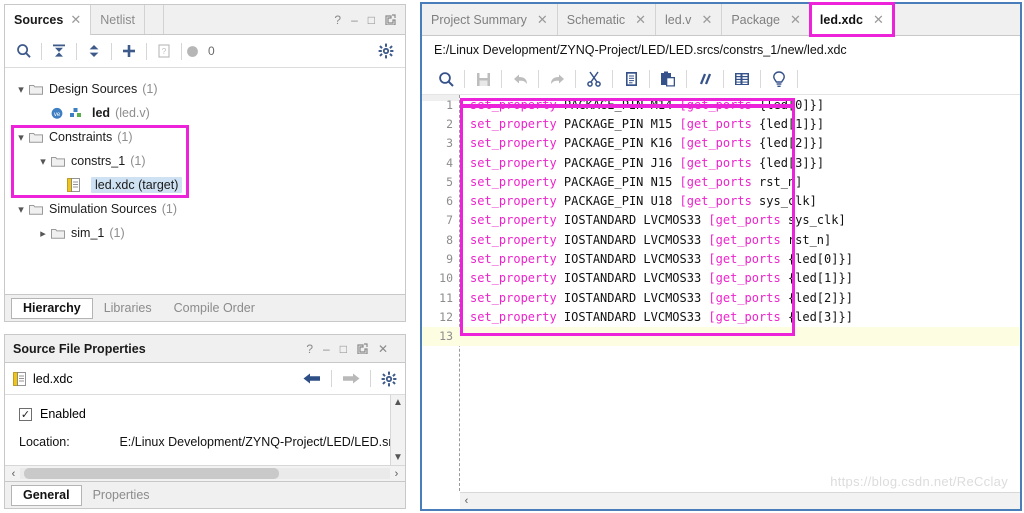  Describe the element at coordinates (779, 79) in the screenshot. I see `hint-icon` at that location.